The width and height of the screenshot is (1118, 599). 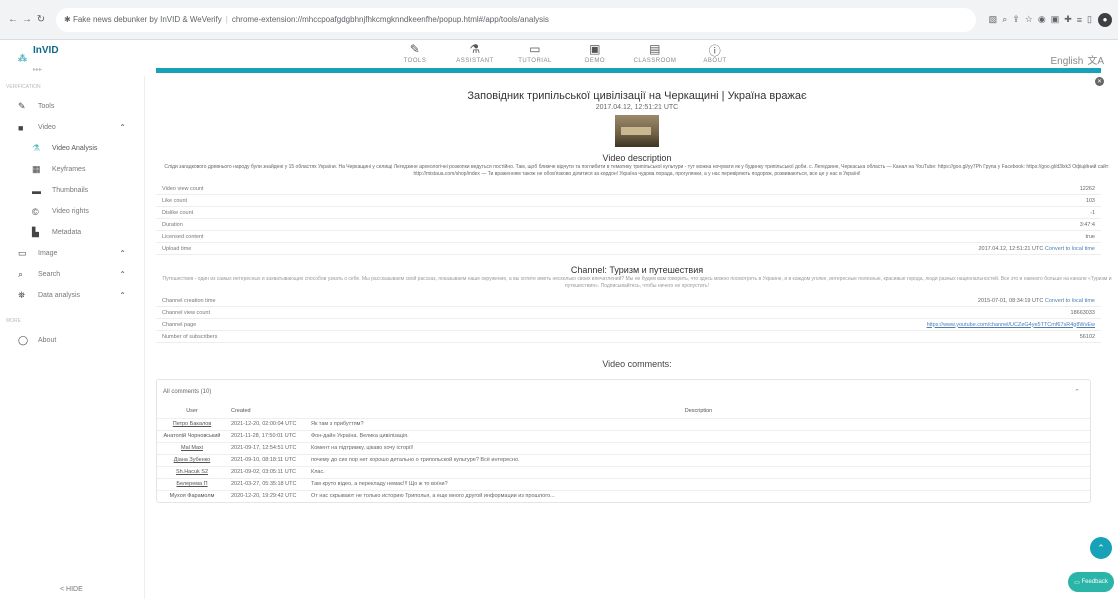 What do you see at coordinates (72, 274) in the screenshot?
I see `sidebar-item-search: ⌕ Search ⌃` at bounding box center [72, 274].